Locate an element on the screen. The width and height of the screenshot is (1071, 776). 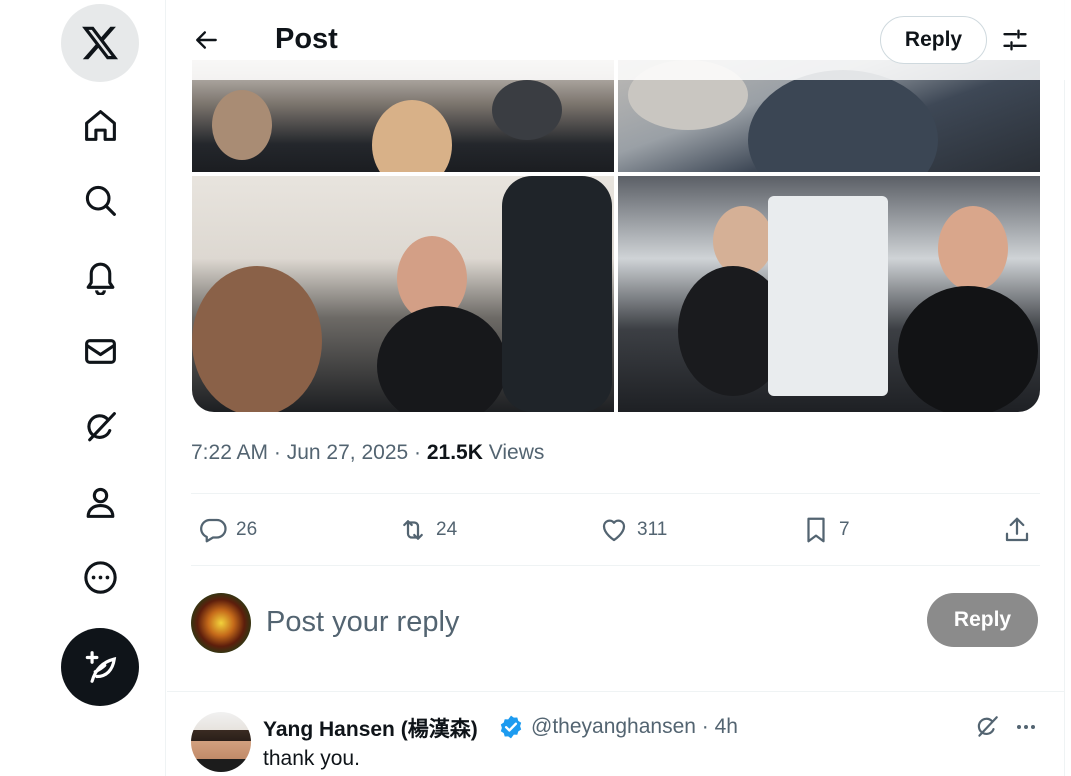
views-label: Views is located at coordinates (516, 452).